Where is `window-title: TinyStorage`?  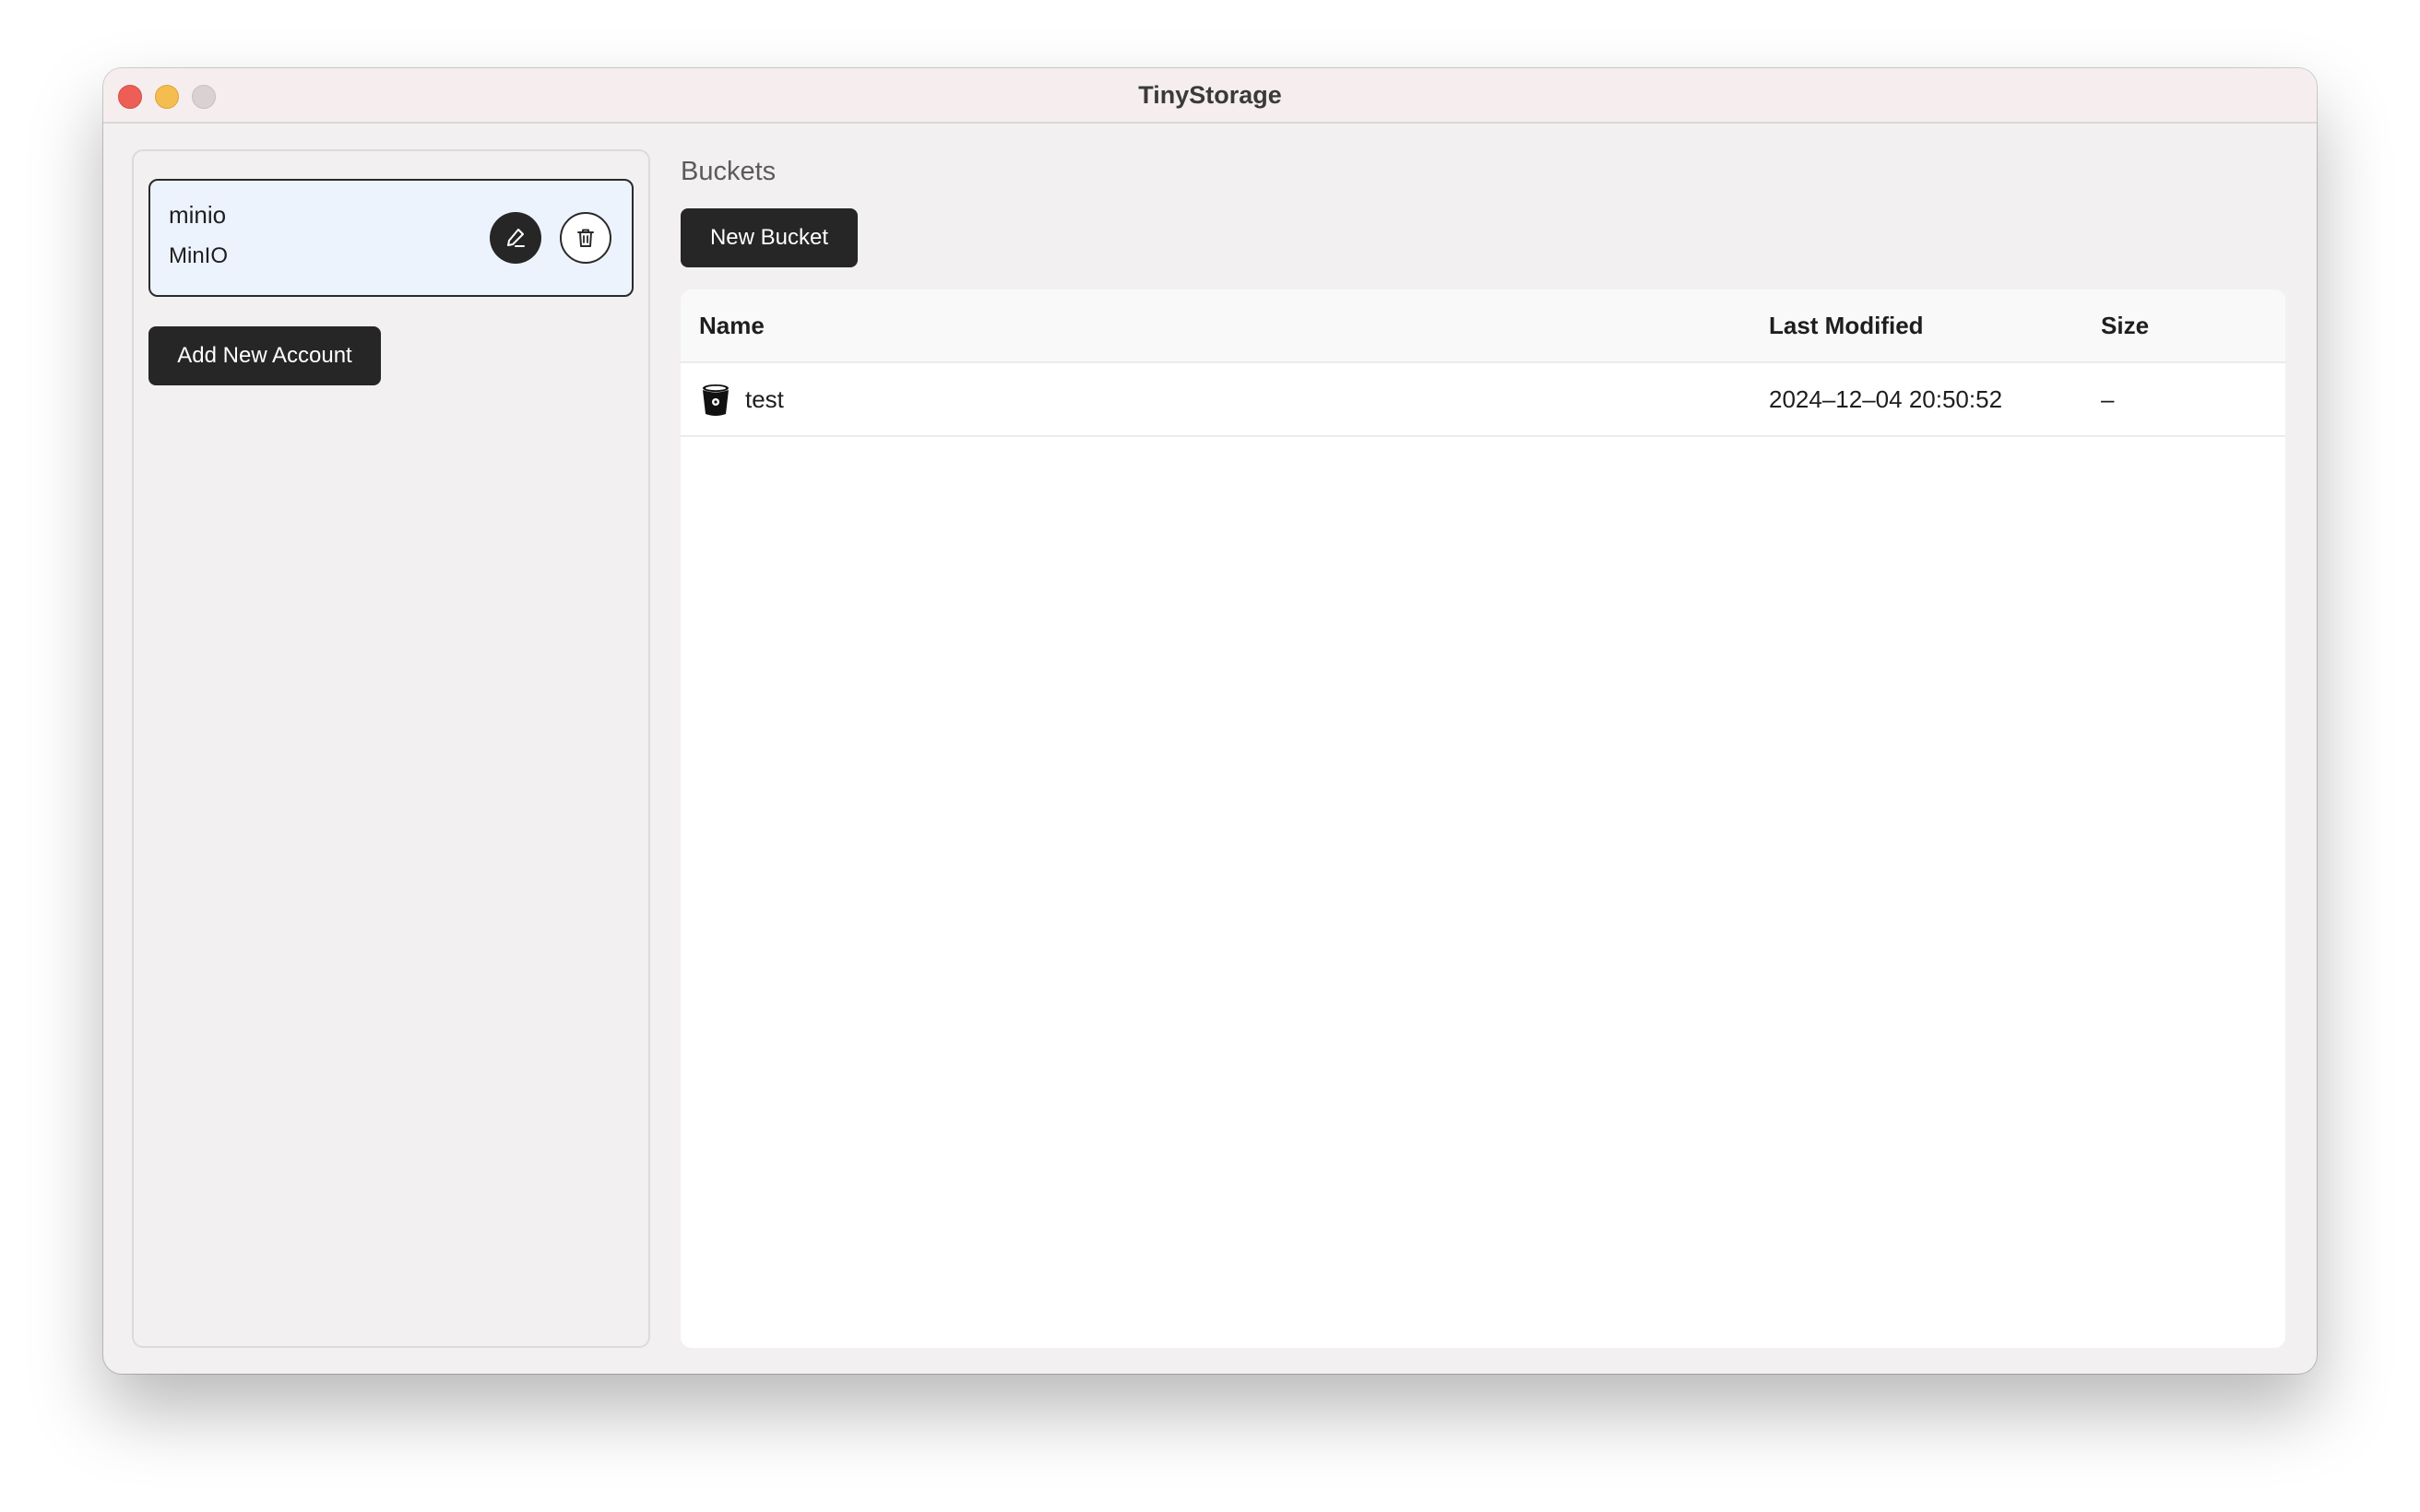
window-title: TinyStorage is located at coordinates (1210, 95).